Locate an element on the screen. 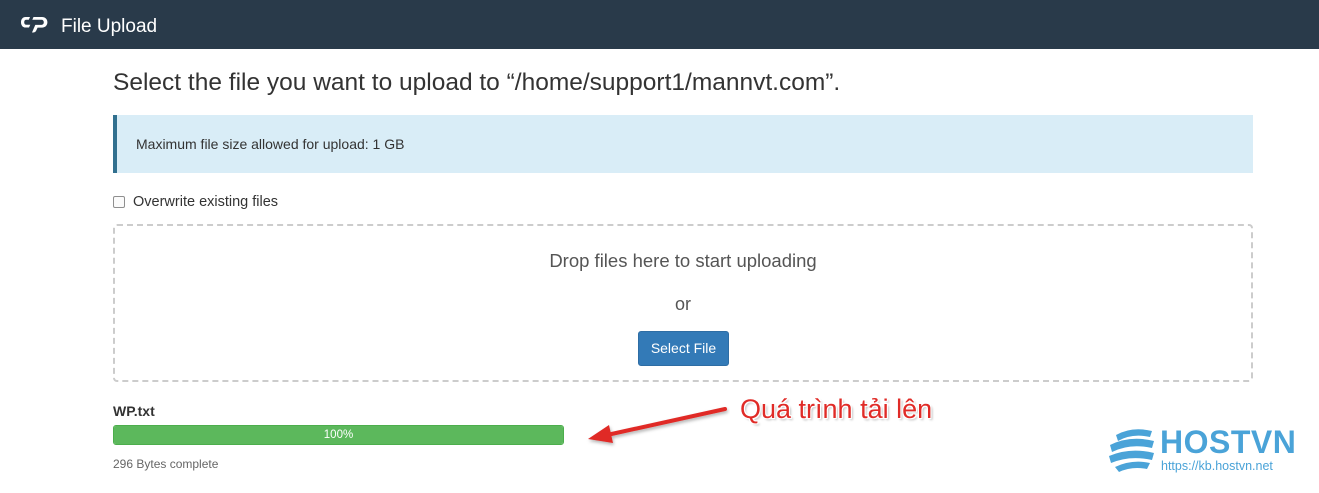 Image resolution: width=1319 pixels, height=493 pixels. watermark-brand: HOSTVN is located at coordinates (1228, 442).